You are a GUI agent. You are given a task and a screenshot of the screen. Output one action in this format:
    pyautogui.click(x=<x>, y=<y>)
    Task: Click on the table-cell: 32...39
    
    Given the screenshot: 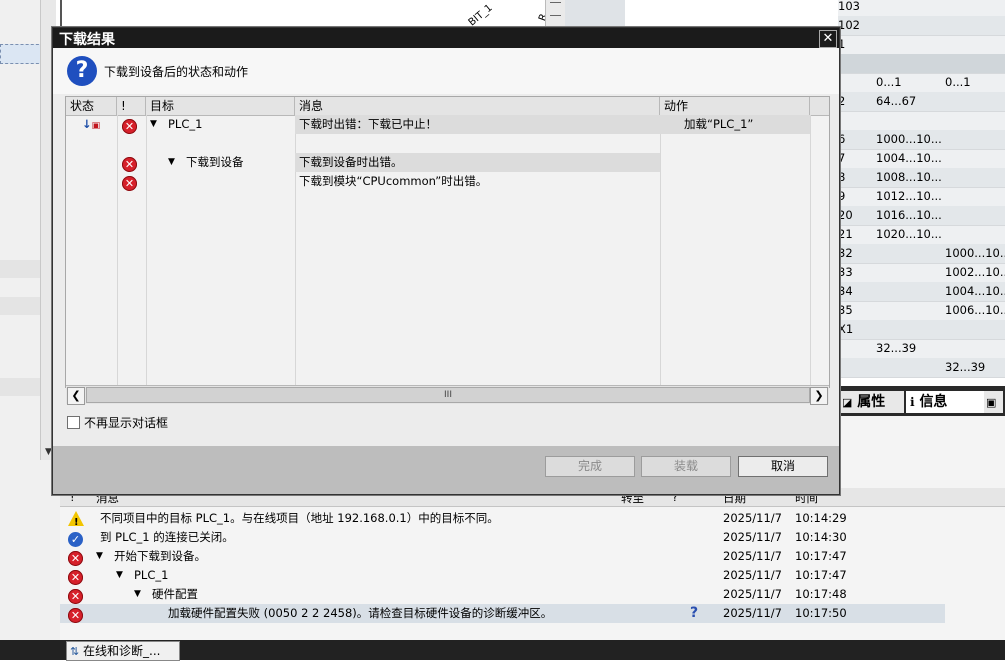 What is the action you would take?
    pyautogui.click(x=965, y=367)
    